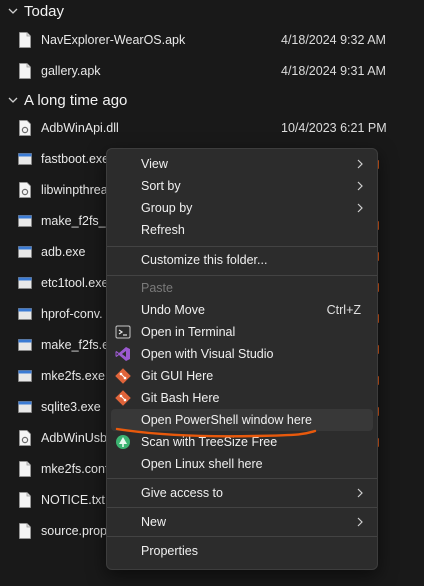 Image resolution: width=424 pixels, height=586 pixels. What do you see at coordinates (242, 230) in the screenshot?
I see `menu-item-refresh: Refresh` at bounding box center [242, 230].